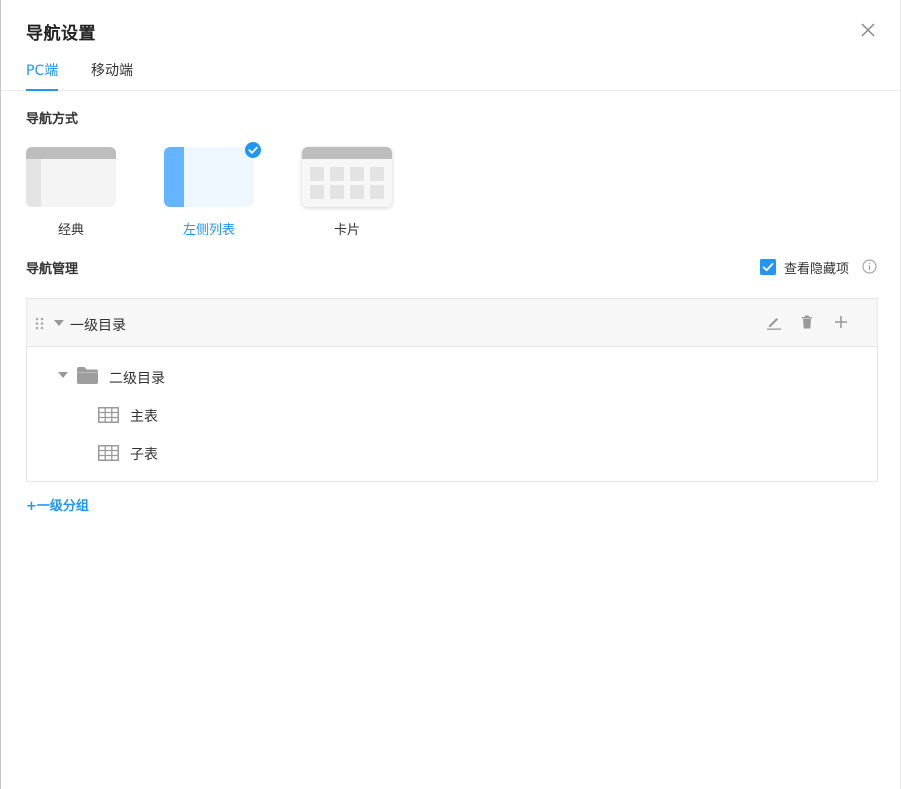  What do you see at coordinates (253, 150) in the screenshot?
I see `selected-check-icon` at bounding box center [253, 150].